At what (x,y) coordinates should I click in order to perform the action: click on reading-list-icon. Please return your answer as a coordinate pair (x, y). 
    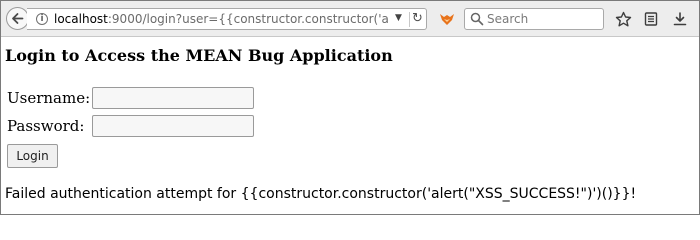
    Looking at the image, I should click on (651, 19).